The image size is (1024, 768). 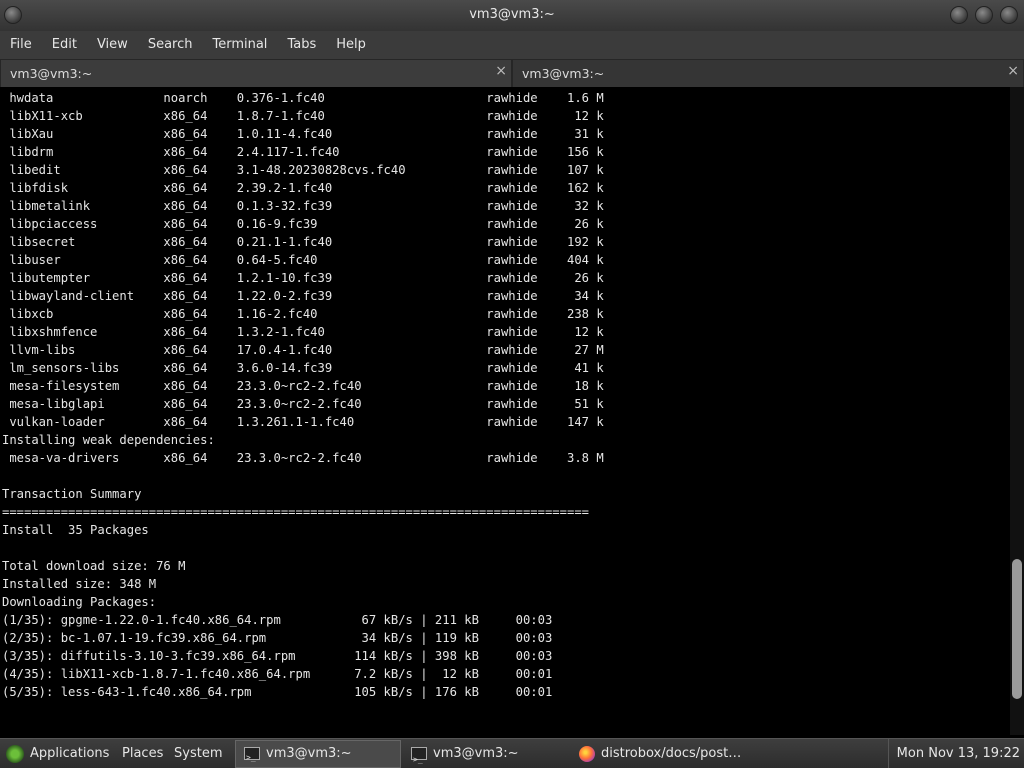 I want to click on firefox-icon, so click(x=587, y=753).